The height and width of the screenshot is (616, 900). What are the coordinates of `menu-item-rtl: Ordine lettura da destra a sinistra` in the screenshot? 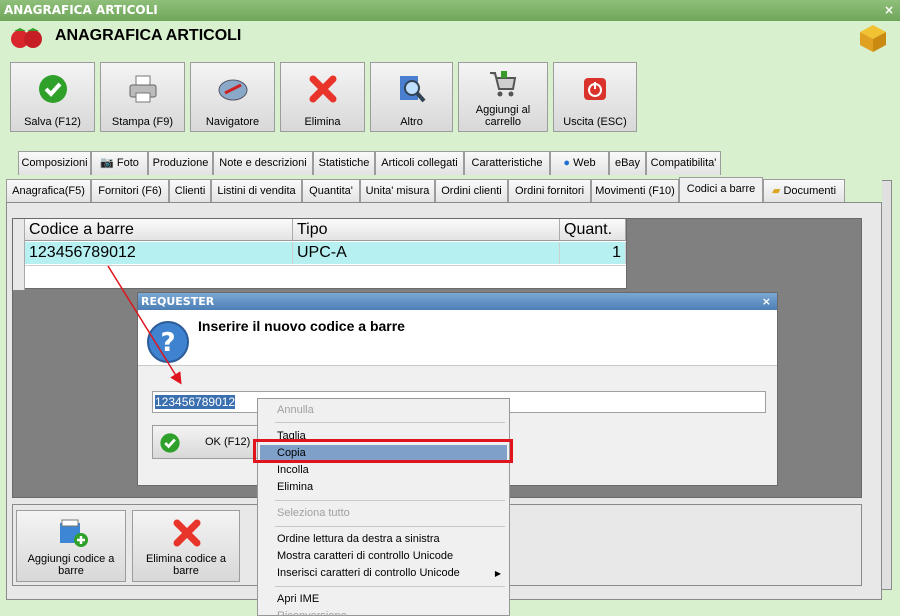 It's located at (383, 539).